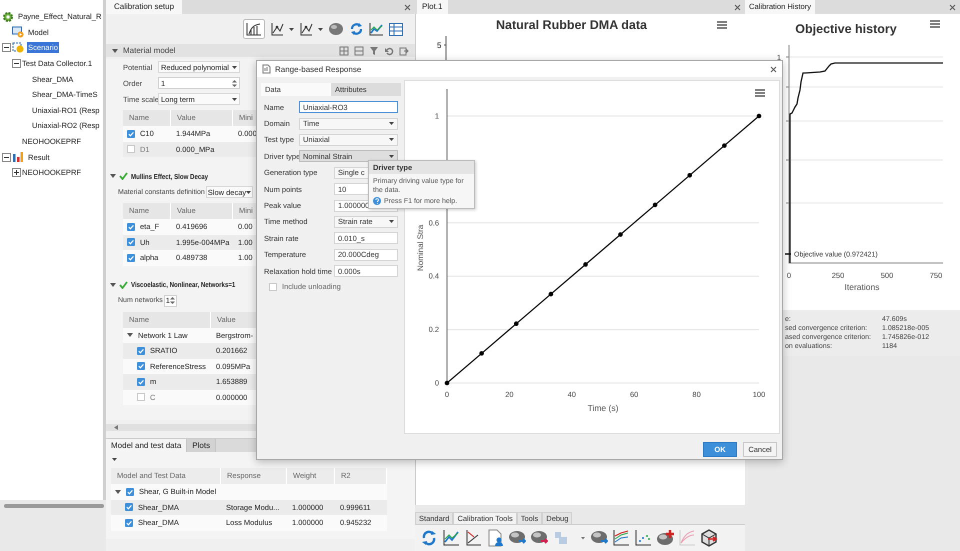 Image resolution: width=960 pixels, height=551 pixels. I want to click on document-user-icon, so click(495, 538).